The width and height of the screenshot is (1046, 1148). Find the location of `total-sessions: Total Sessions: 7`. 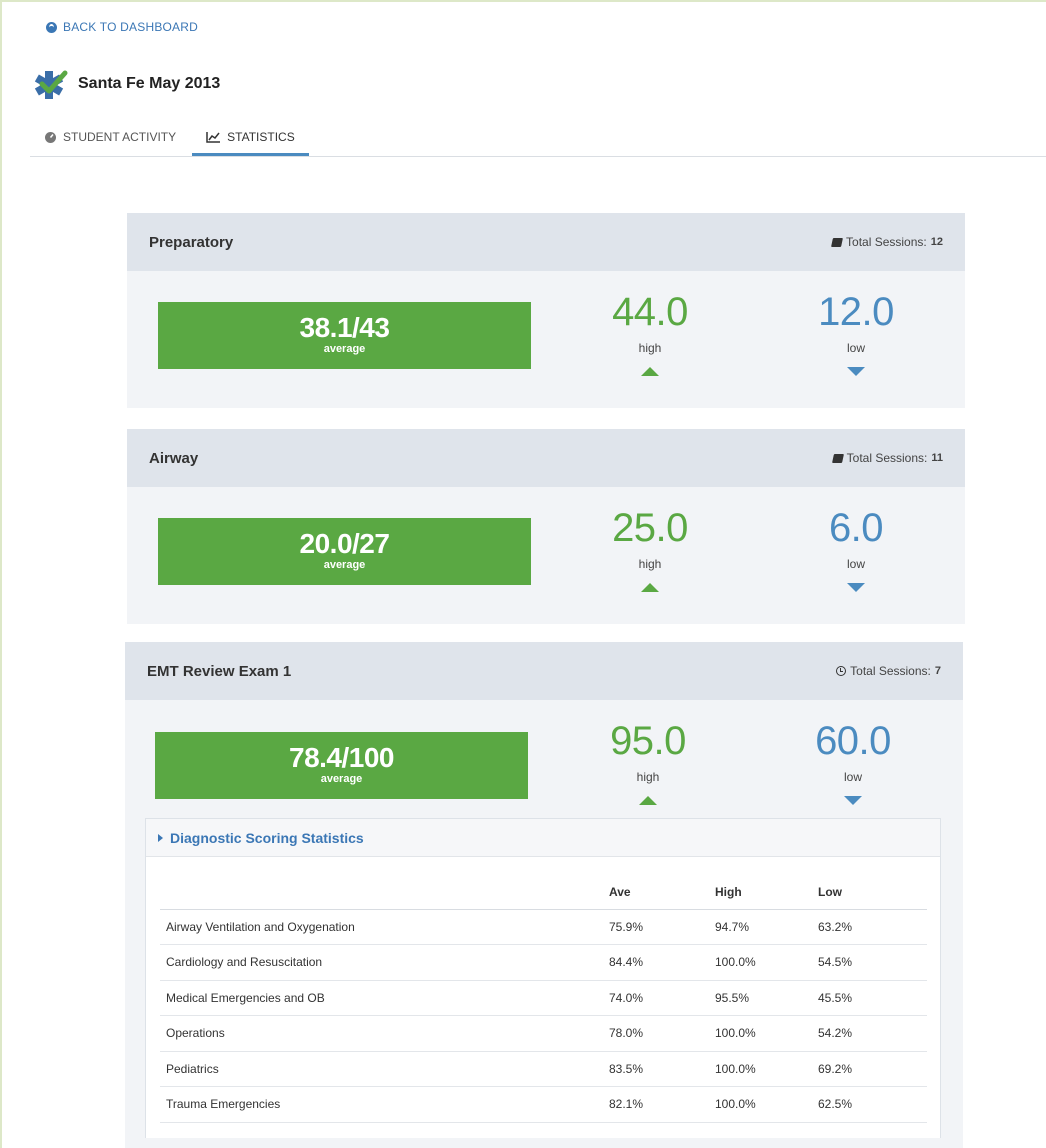

total-sessions: Total Sessions: 7 is located at coordinates (888, 671).